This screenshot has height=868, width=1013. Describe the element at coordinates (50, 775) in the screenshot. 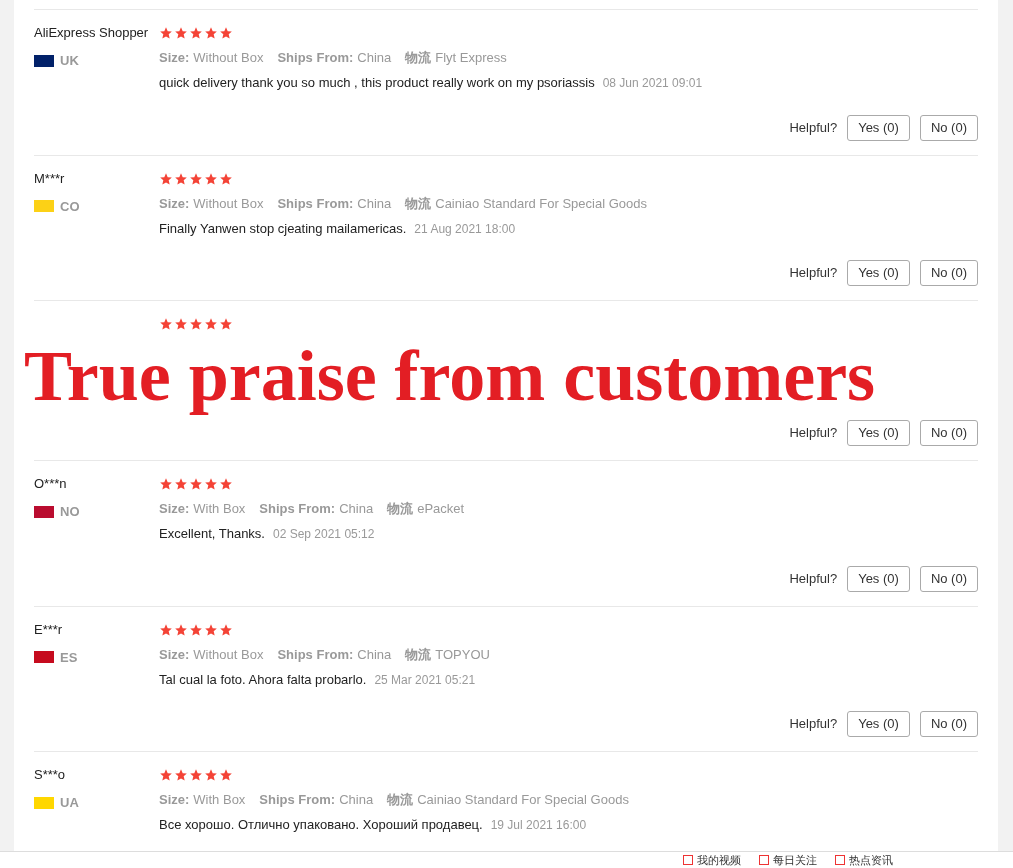

I see `reviewer-name: S***o` at that location.